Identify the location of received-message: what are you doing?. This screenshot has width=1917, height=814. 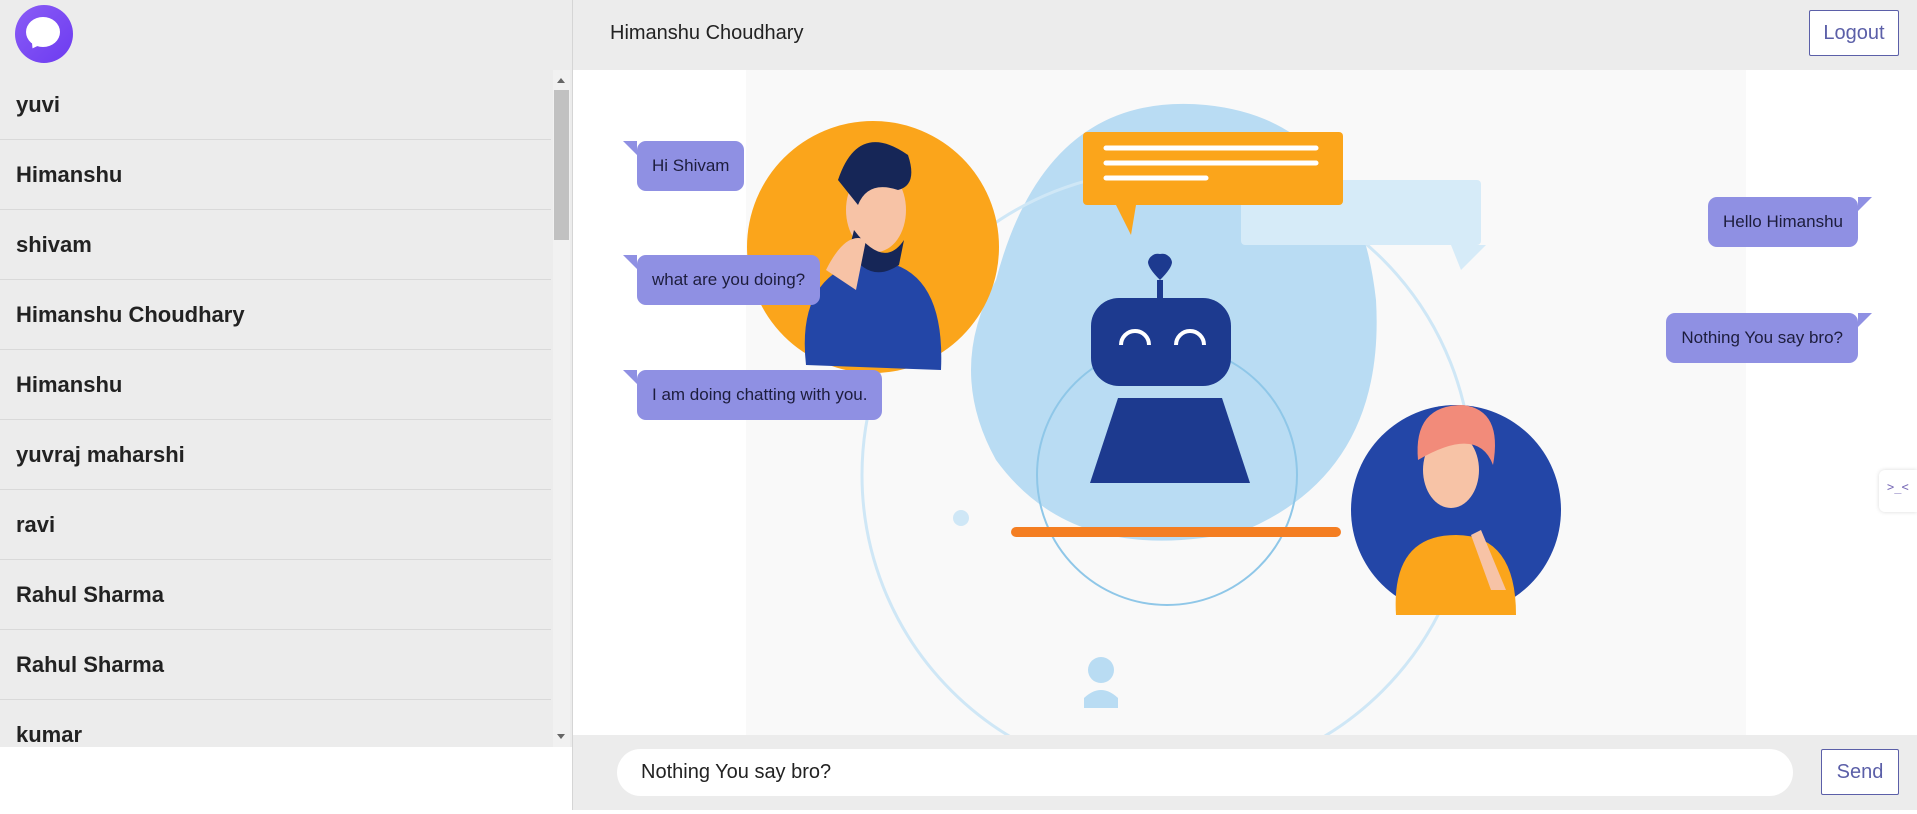
(721, 280).